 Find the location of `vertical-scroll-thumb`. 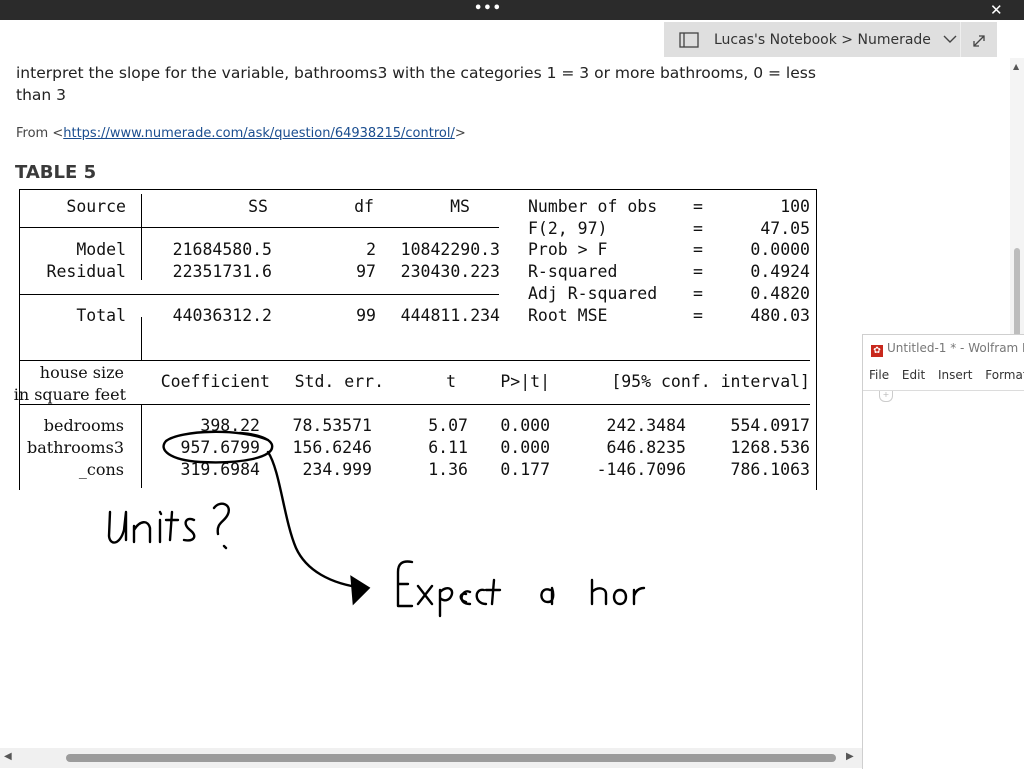

vertical-scroll-thumb is located at coordinates (1017, 293).